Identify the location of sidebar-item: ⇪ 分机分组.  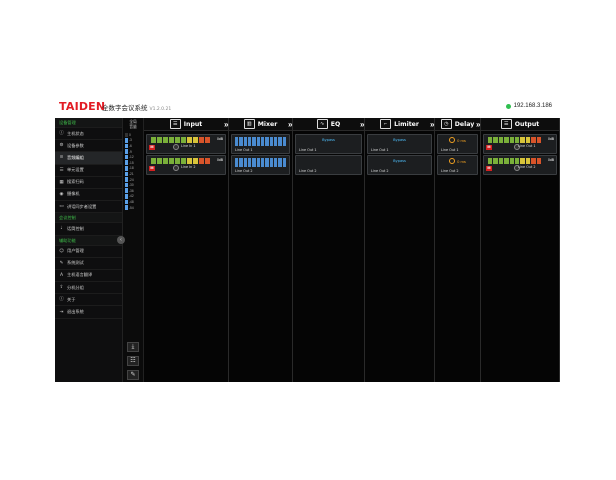
(88, 288).